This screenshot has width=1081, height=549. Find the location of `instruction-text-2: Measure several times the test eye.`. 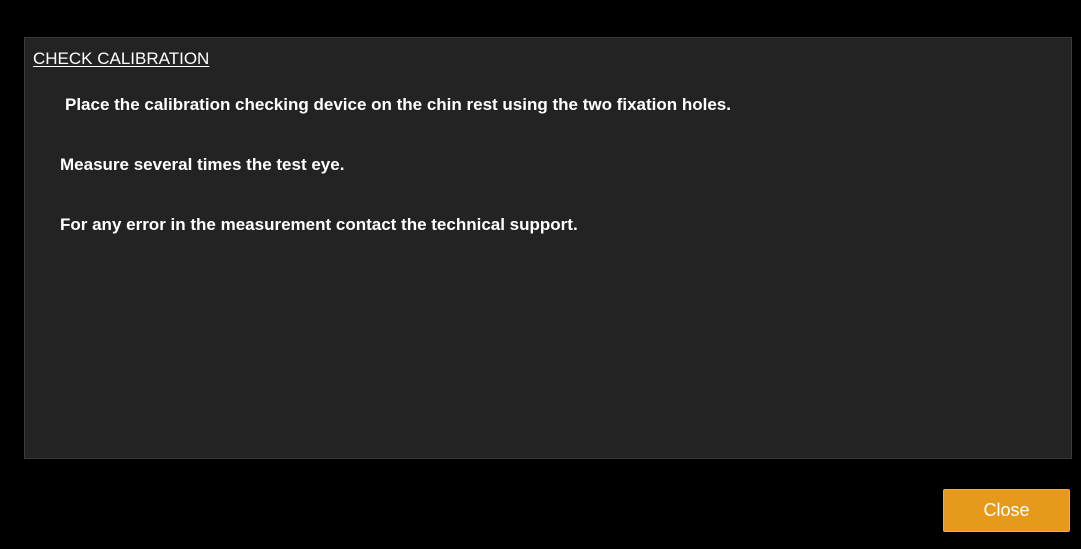

instruction-text-2: Measure several times the test eye. is located at coordinates (202, 164).